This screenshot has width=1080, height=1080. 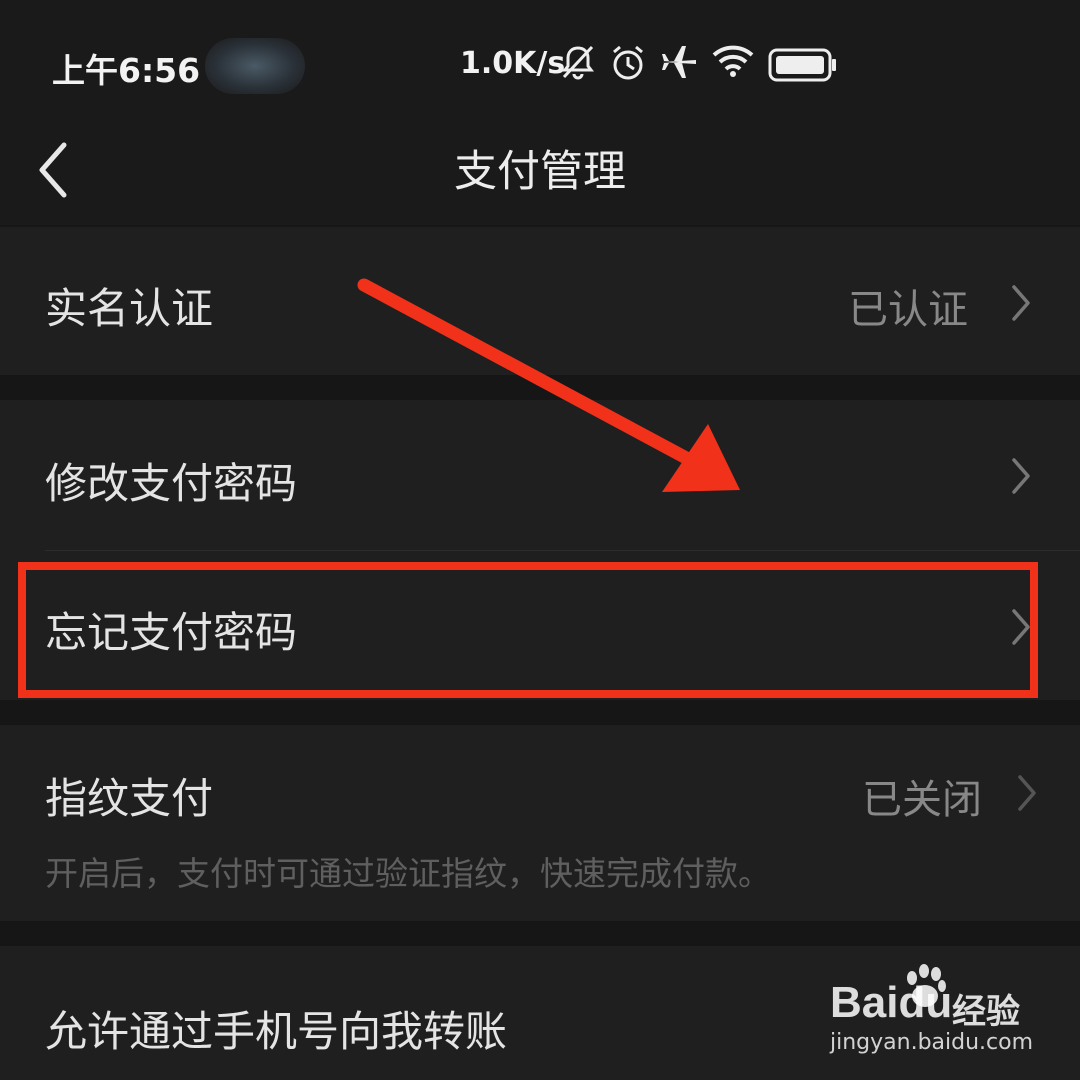 What do you see at coordinates (513, 63) in the screenshot?
I see `network-speed: 1.0K/s` at bounding box center [513, 63].